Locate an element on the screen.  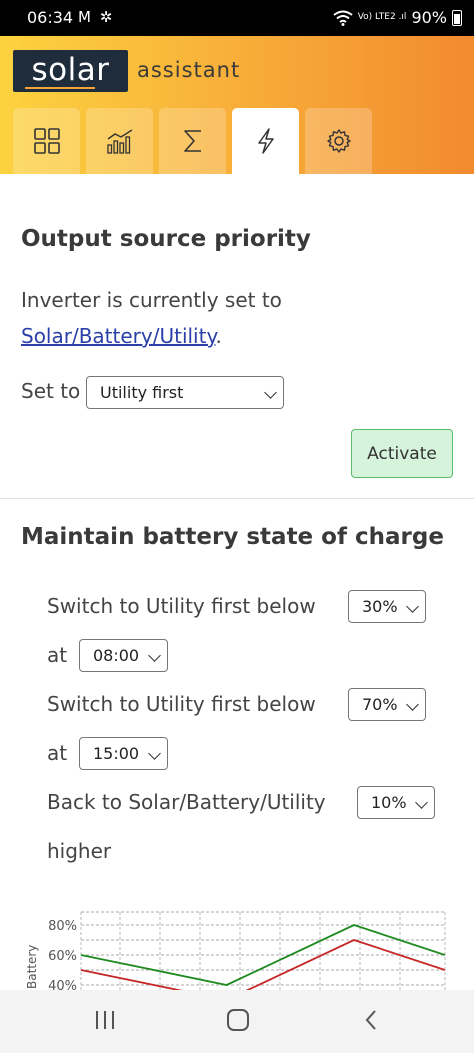
priority-select-value: Utility first is located at coordinates (142, 392).